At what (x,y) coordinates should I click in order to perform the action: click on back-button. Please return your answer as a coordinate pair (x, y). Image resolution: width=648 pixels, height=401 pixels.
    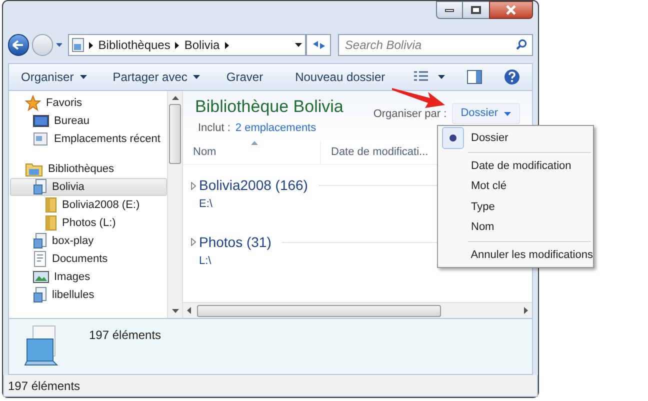
    Looking at the image, I should click on (18, 45).